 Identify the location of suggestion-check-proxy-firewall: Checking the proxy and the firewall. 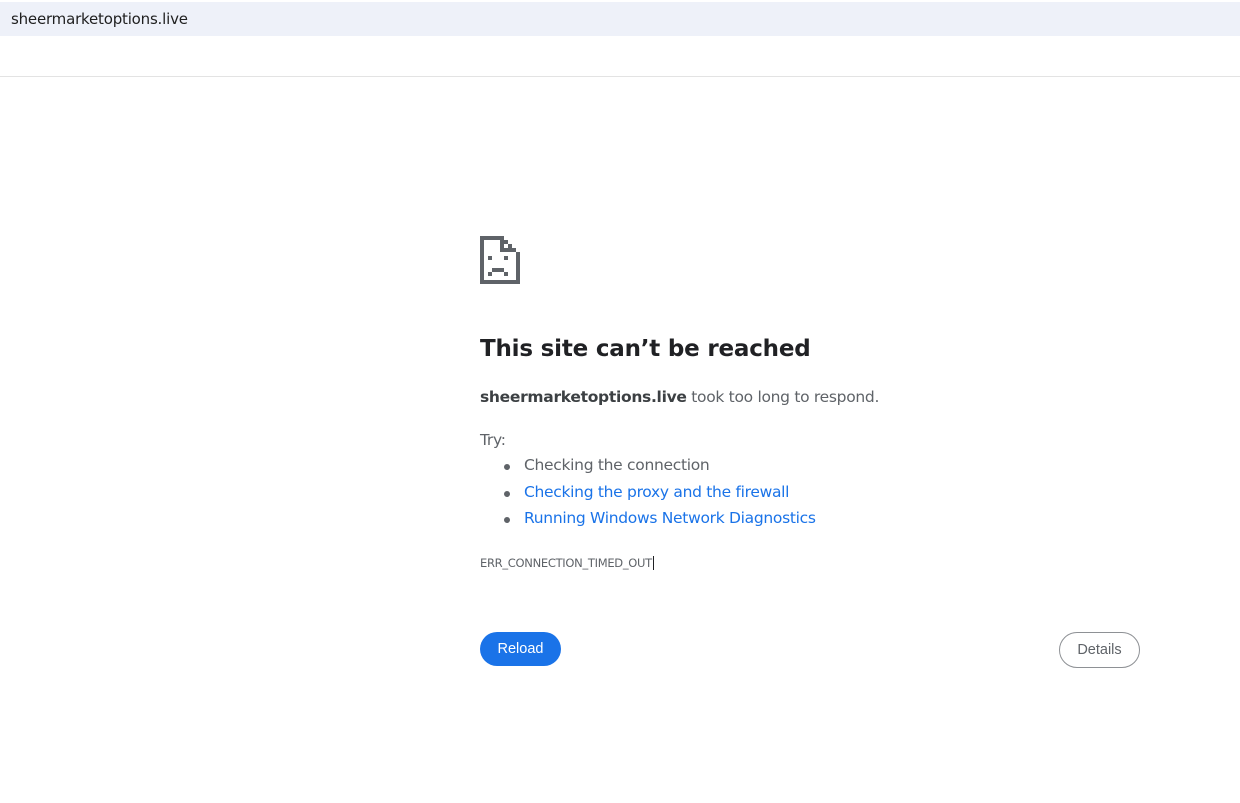
(648, 496).